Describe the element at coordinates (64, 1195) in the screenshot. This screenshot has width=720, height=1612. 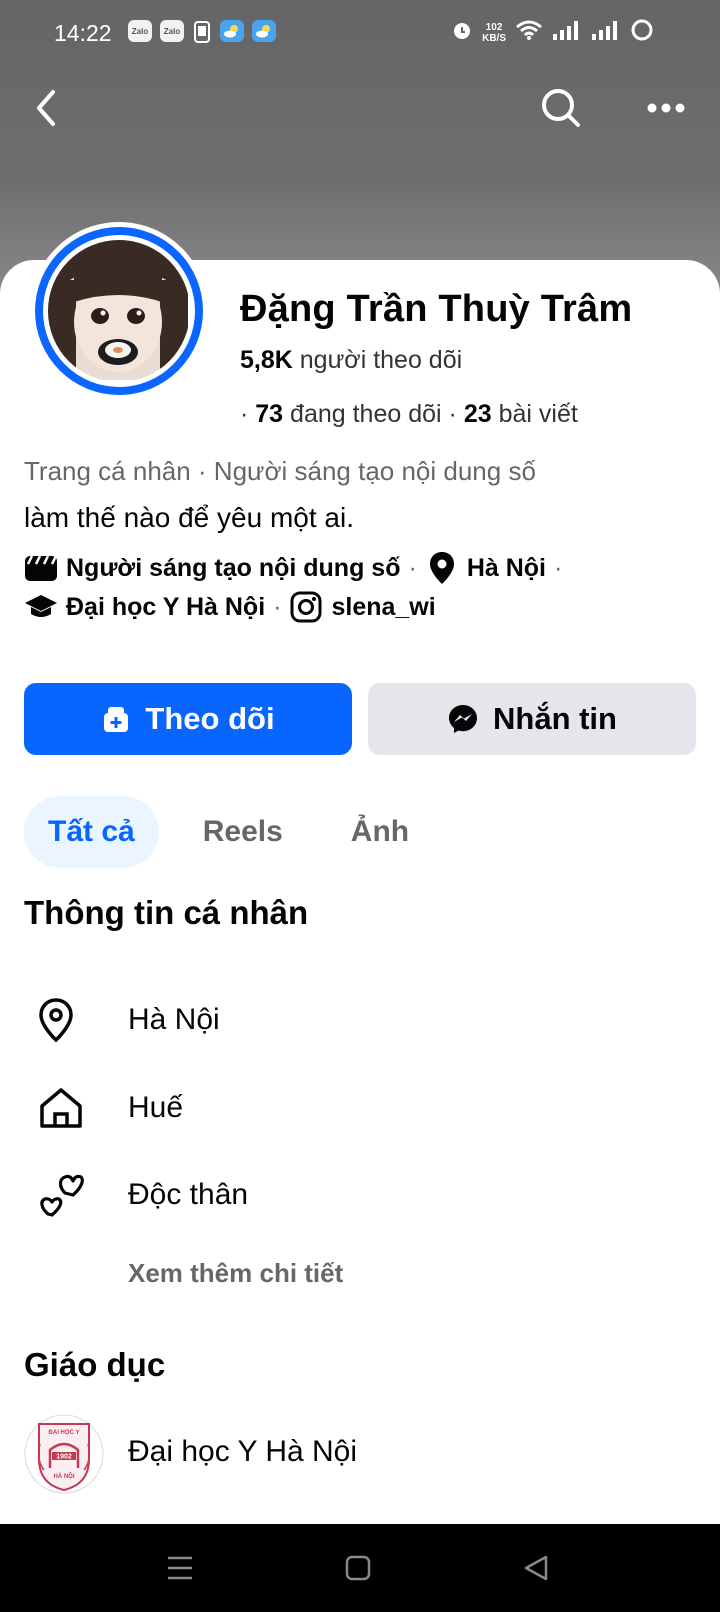
I see `hearts-icon` at that location.